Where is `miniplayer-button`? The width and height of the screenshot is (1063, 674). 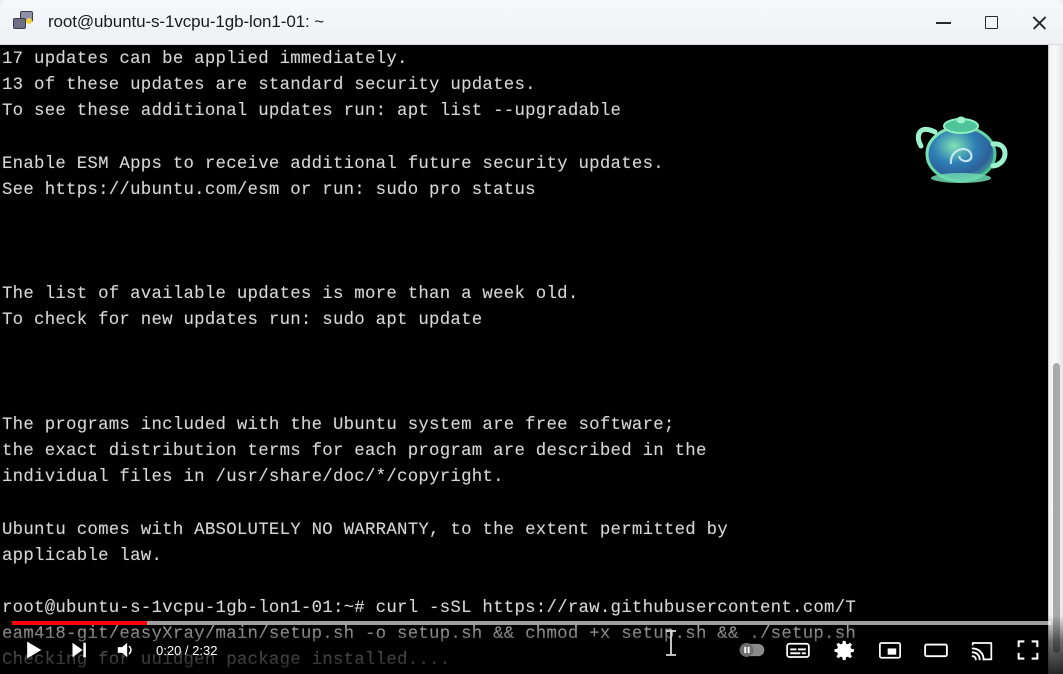
miniplayer-button is located at coordinates (890, 650).